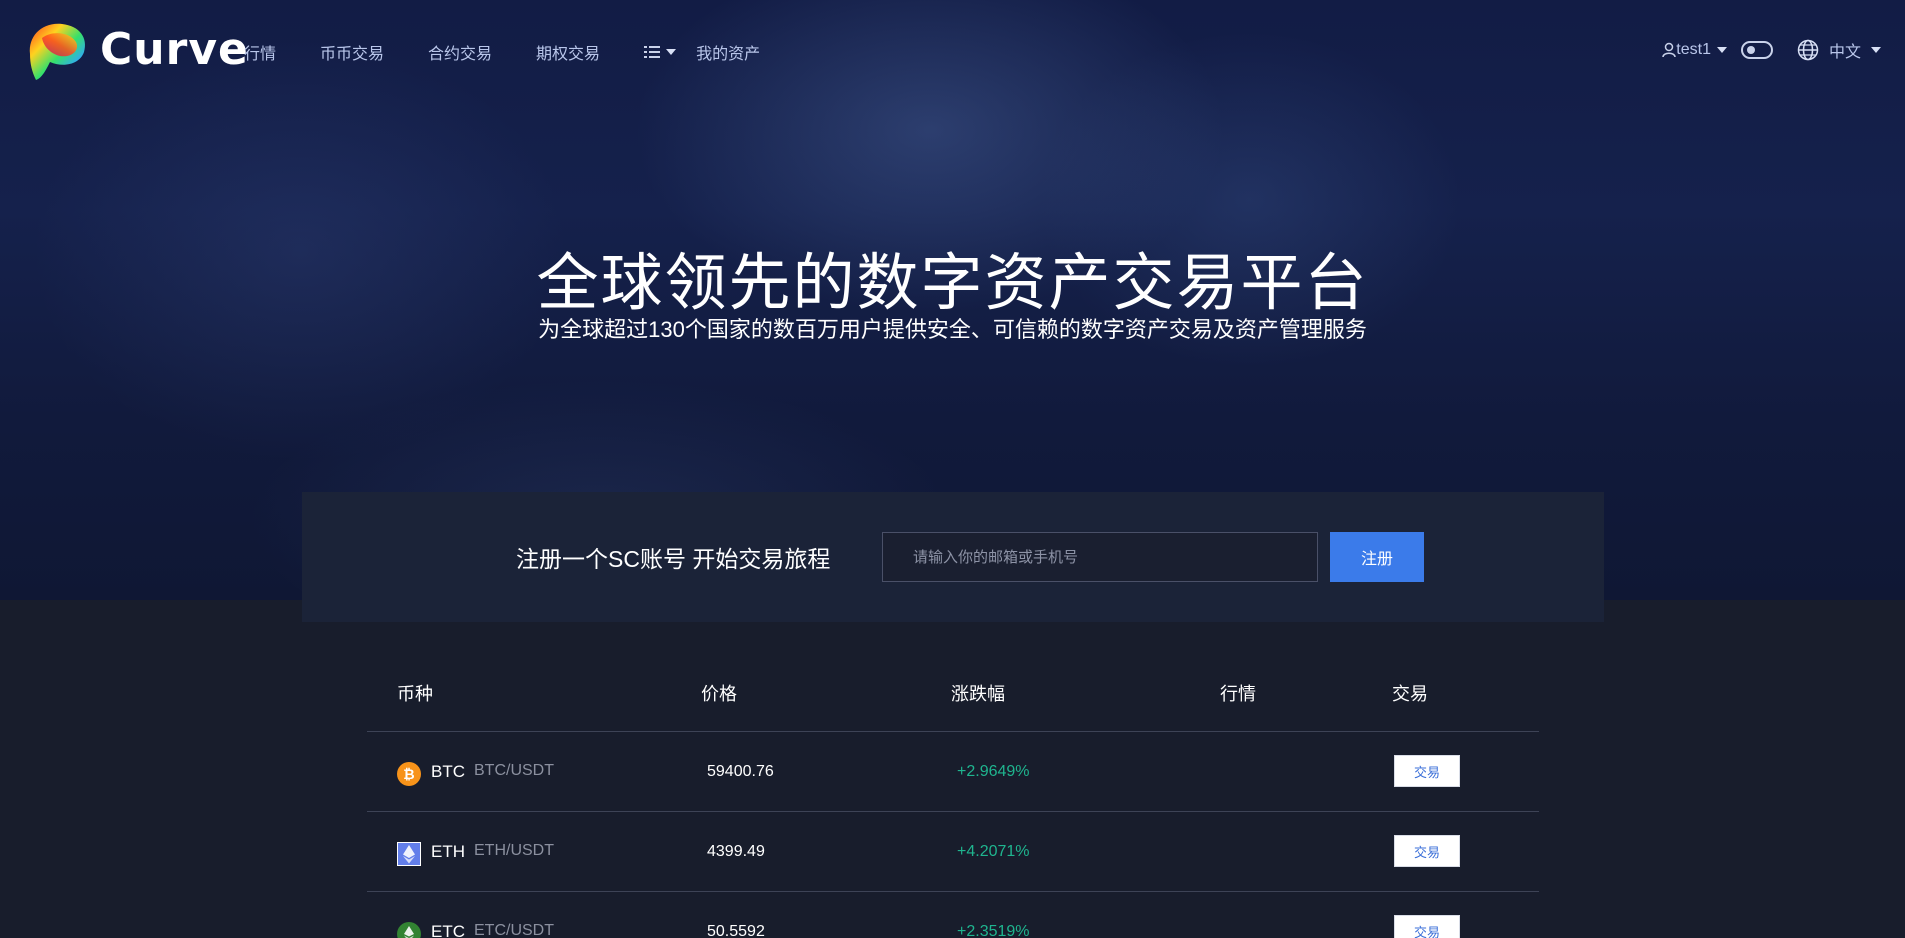 This screenshot has height=938, width=1905. I want to click on header-price: 价格, so click(719, 694).